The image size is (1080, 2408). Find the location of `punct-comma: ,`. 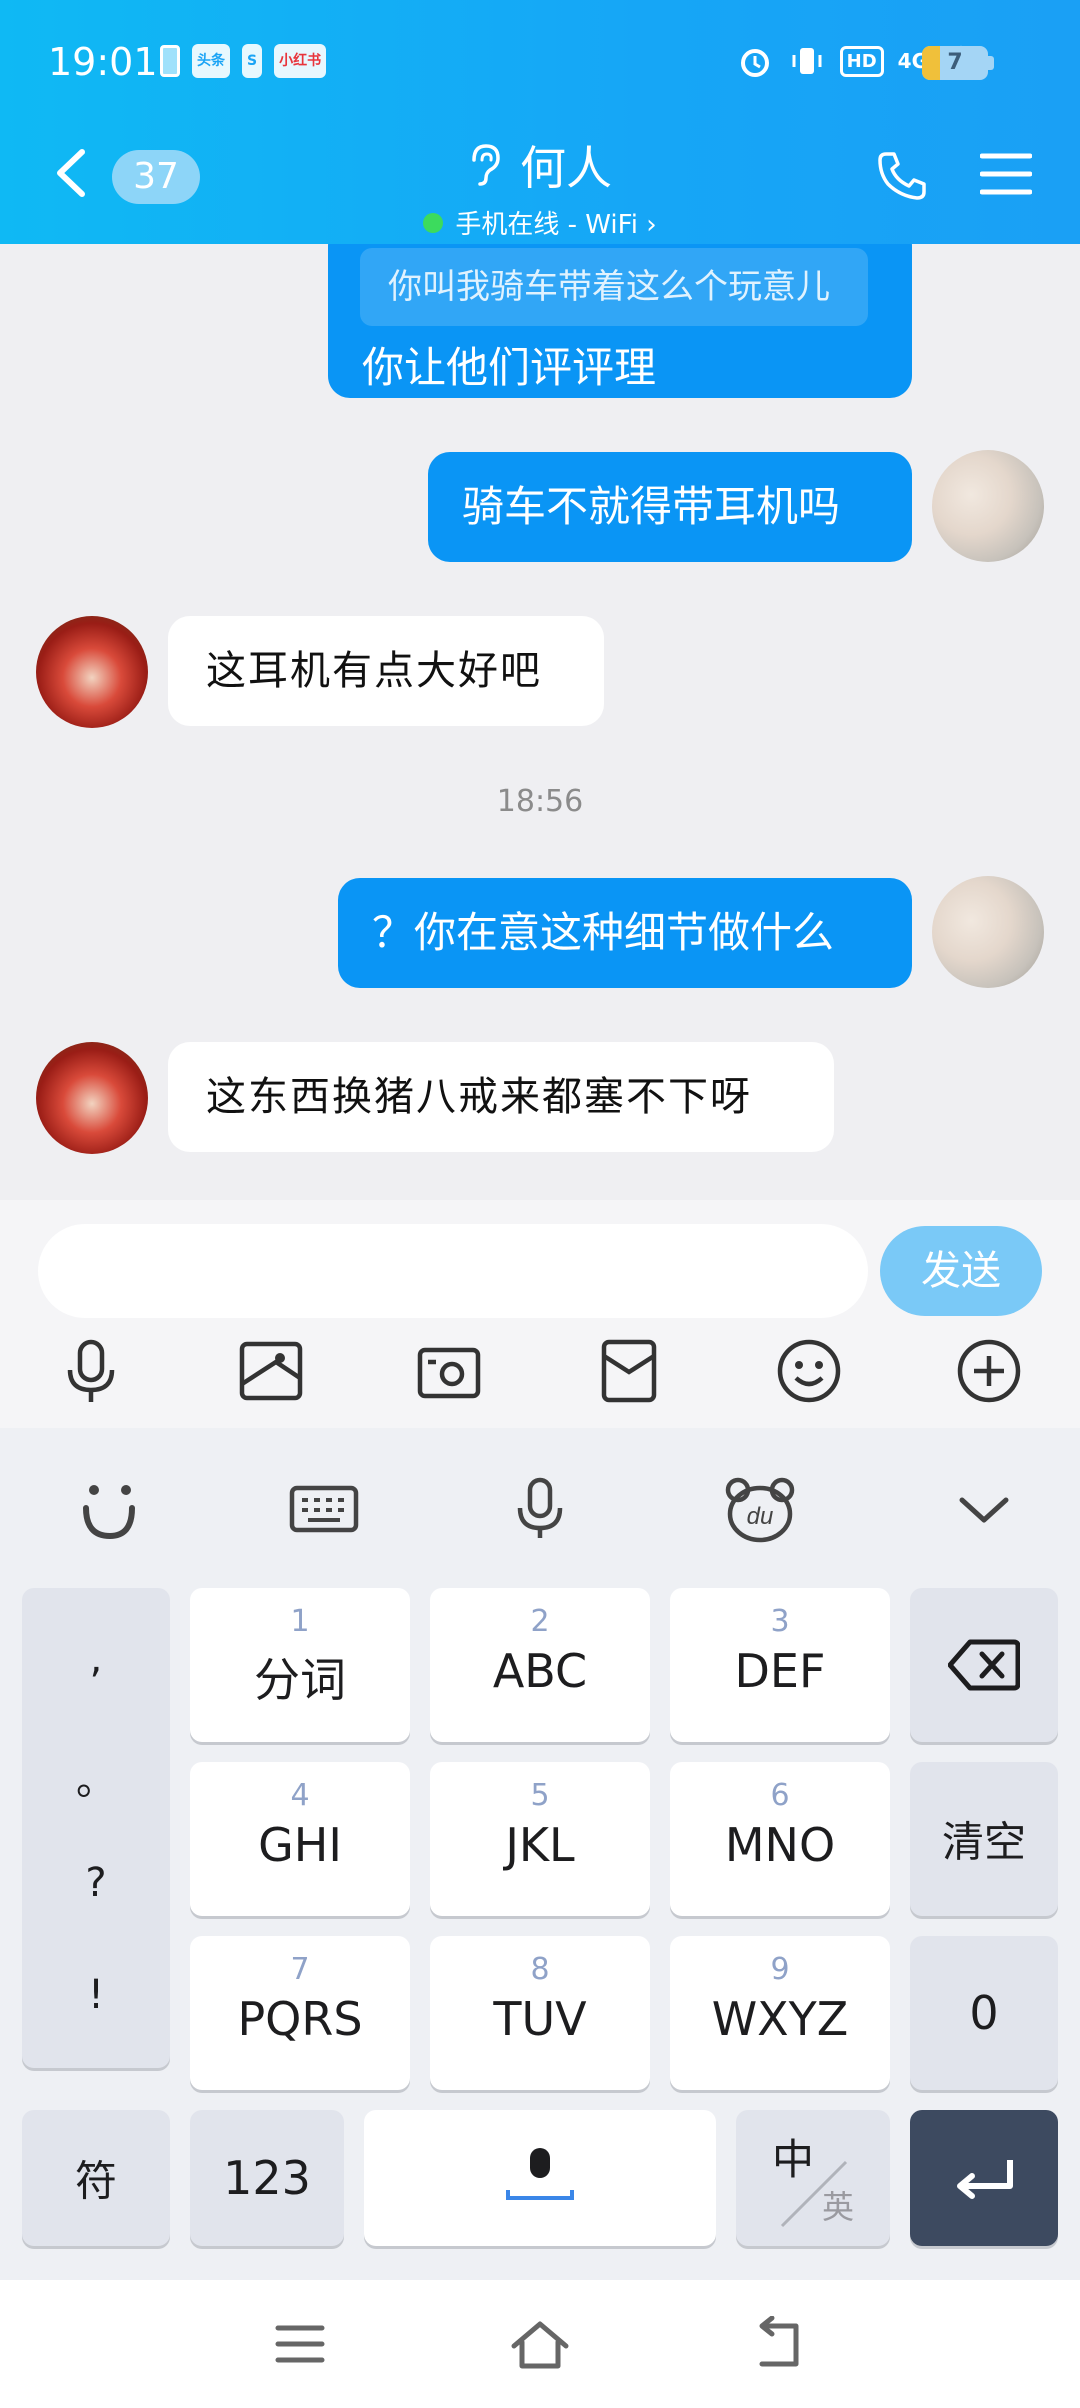

punct-comma: , is located at coordinates (96, 1659).